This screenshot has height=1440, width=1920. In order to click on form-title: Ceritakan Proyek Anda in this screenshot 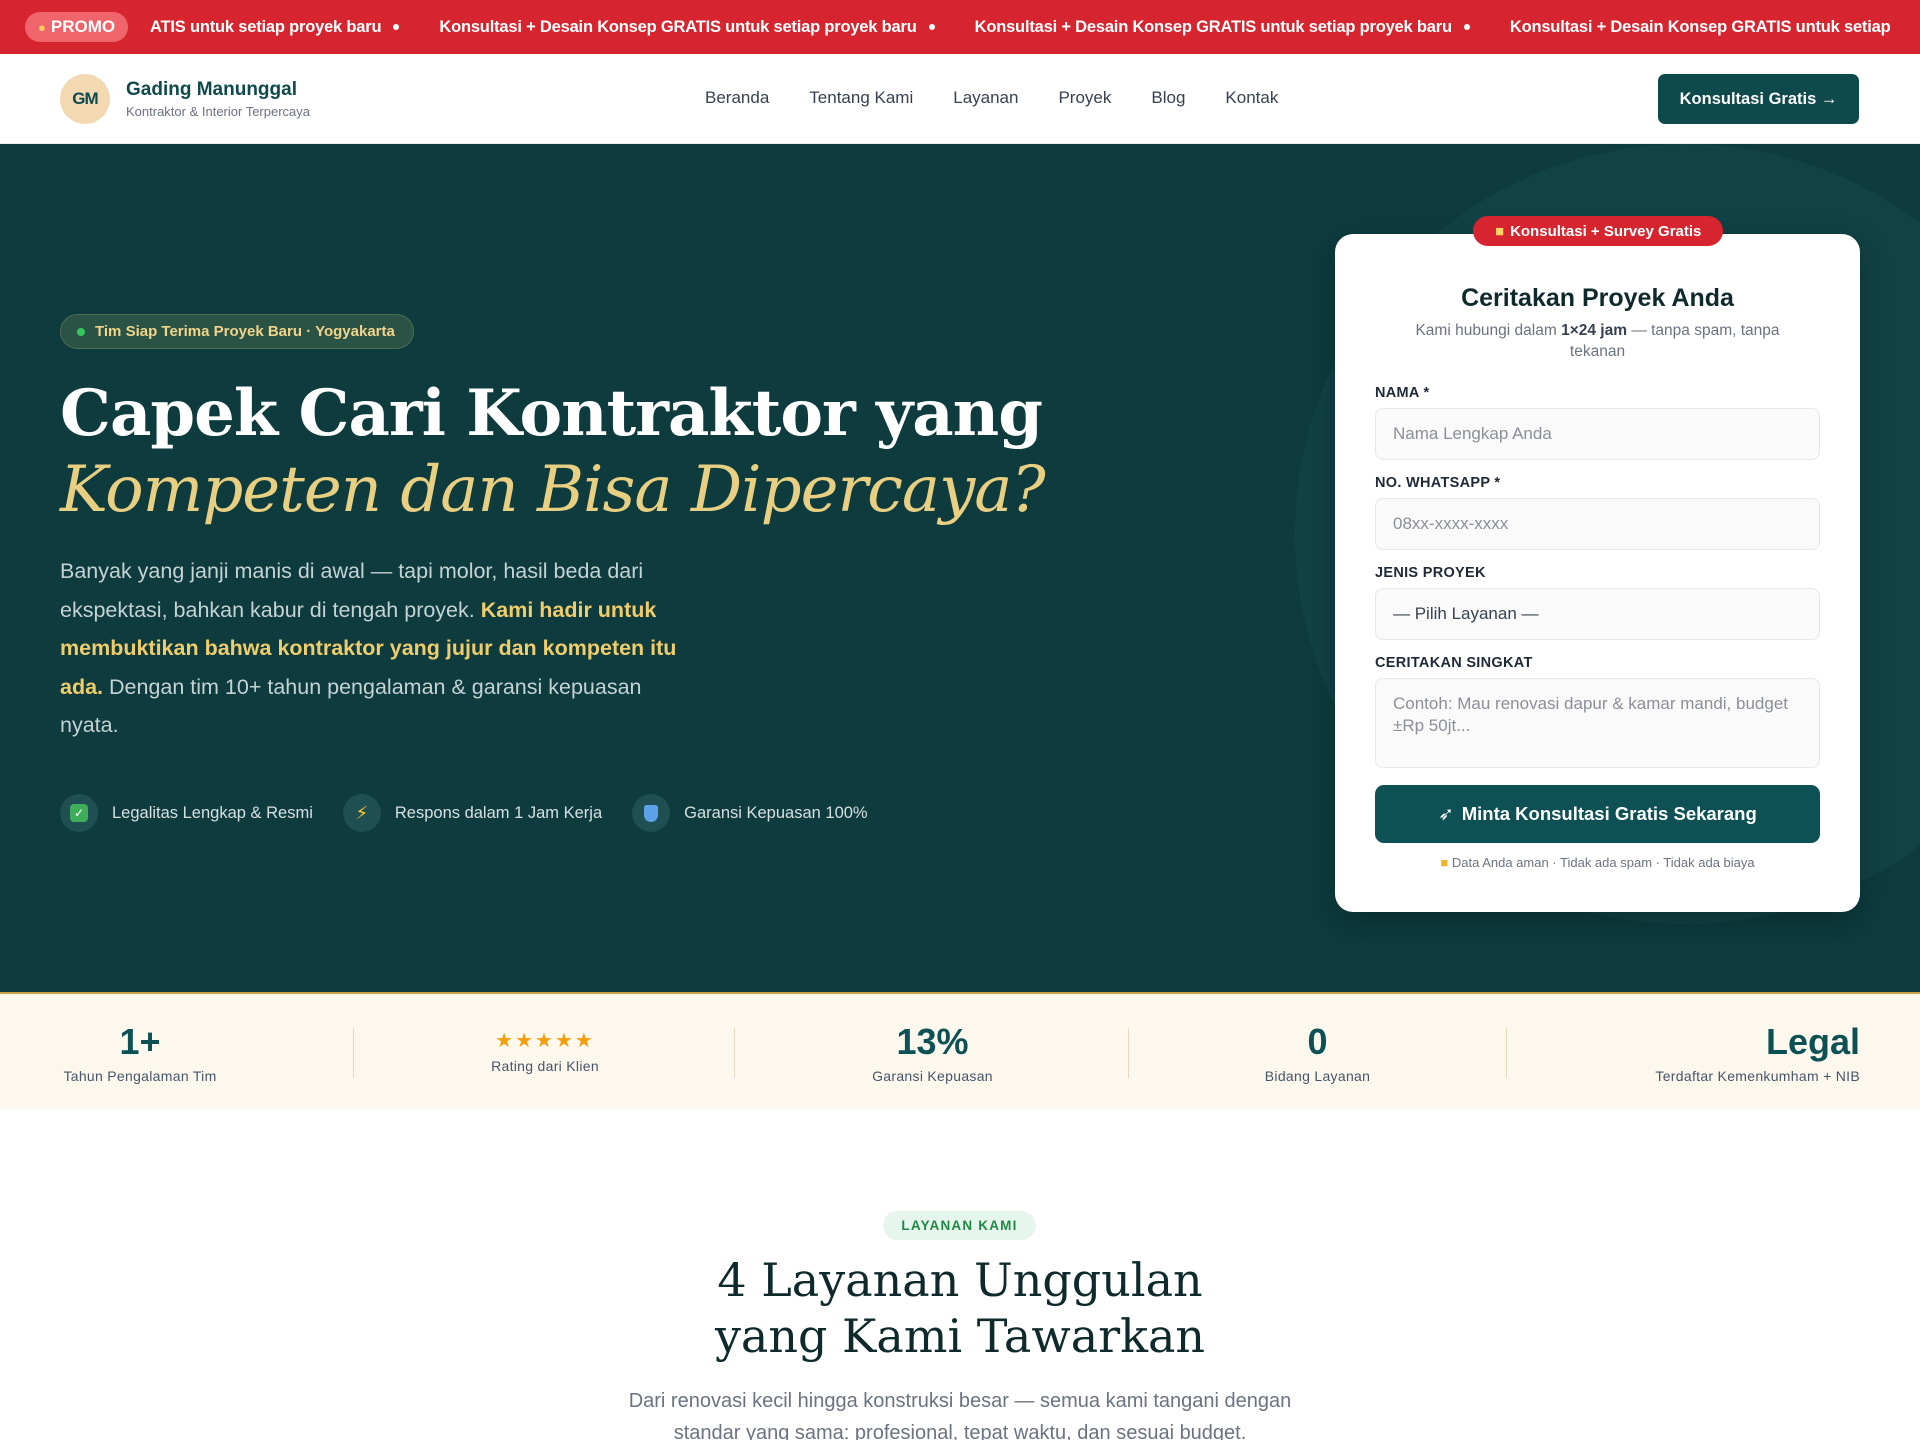, I will do `click(1597, 298)`.